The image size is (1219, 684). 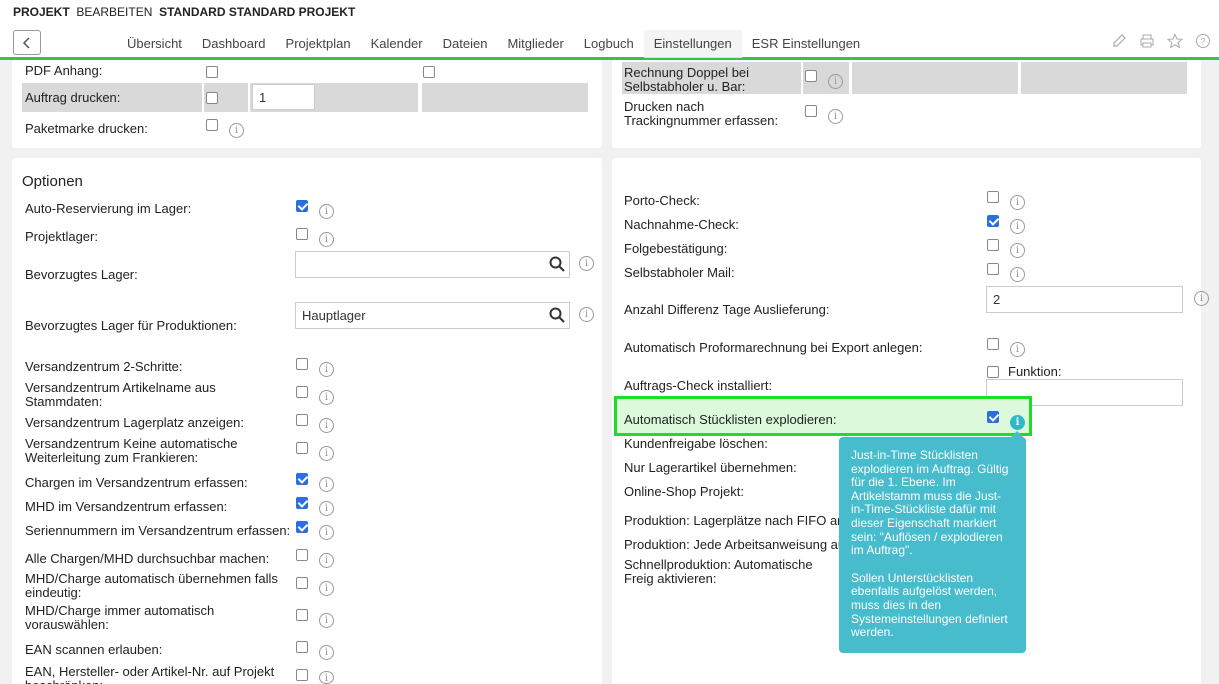 I want to click on vz-lagerplatz-checkbox, so click(x=302, y=420).